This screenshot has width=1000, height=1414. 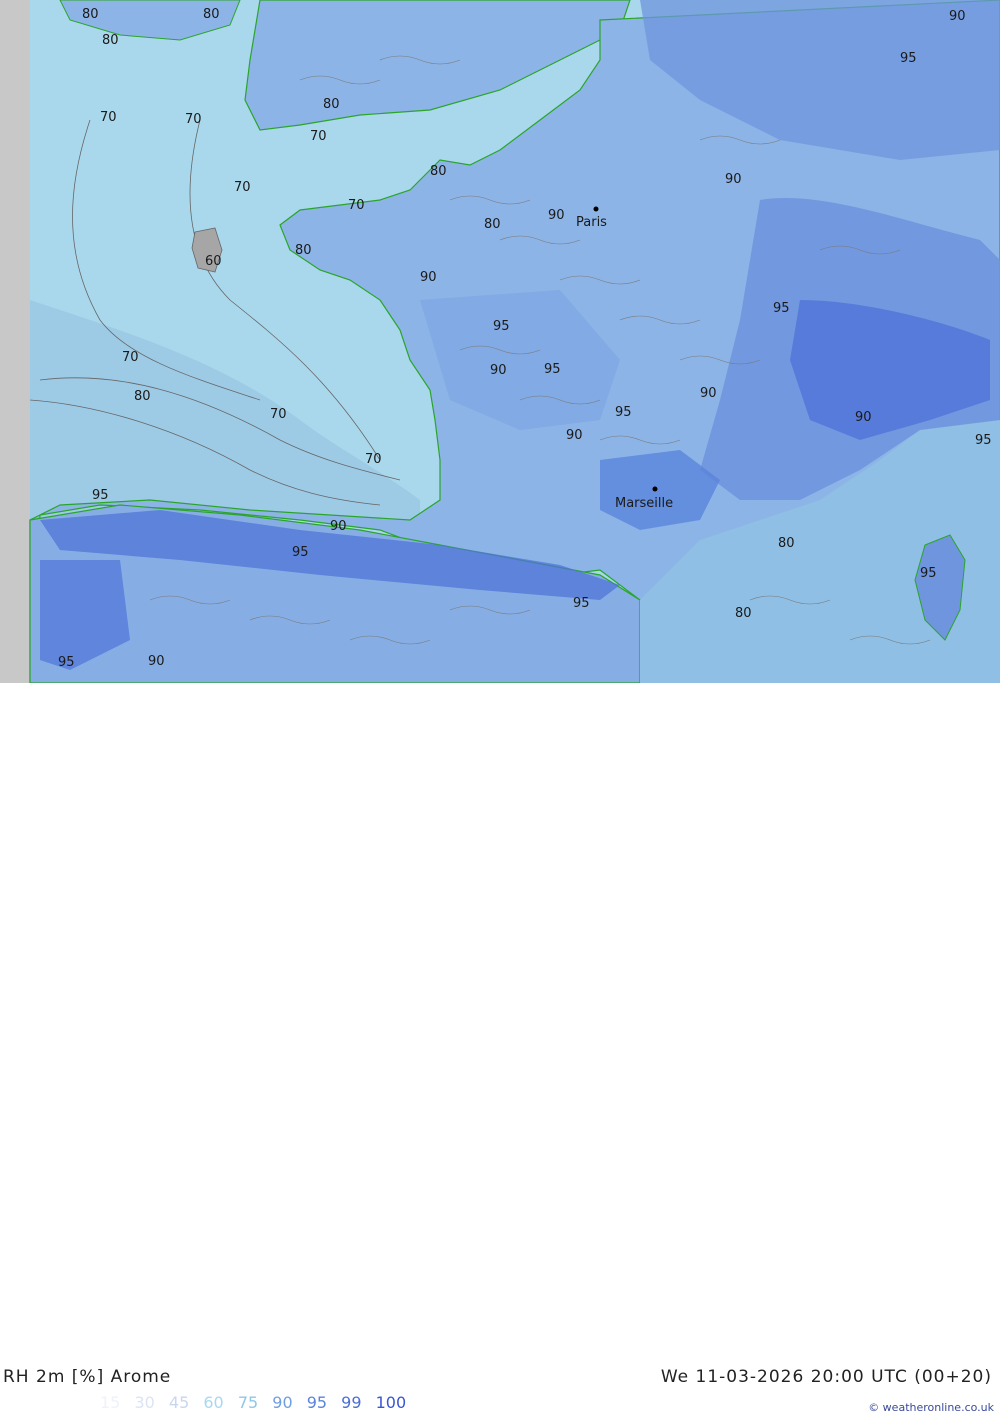 What do you see at coordinates (351, 1402) in the screenshot?
I see `legend-item: 99` at bounding box center [351, 1402].